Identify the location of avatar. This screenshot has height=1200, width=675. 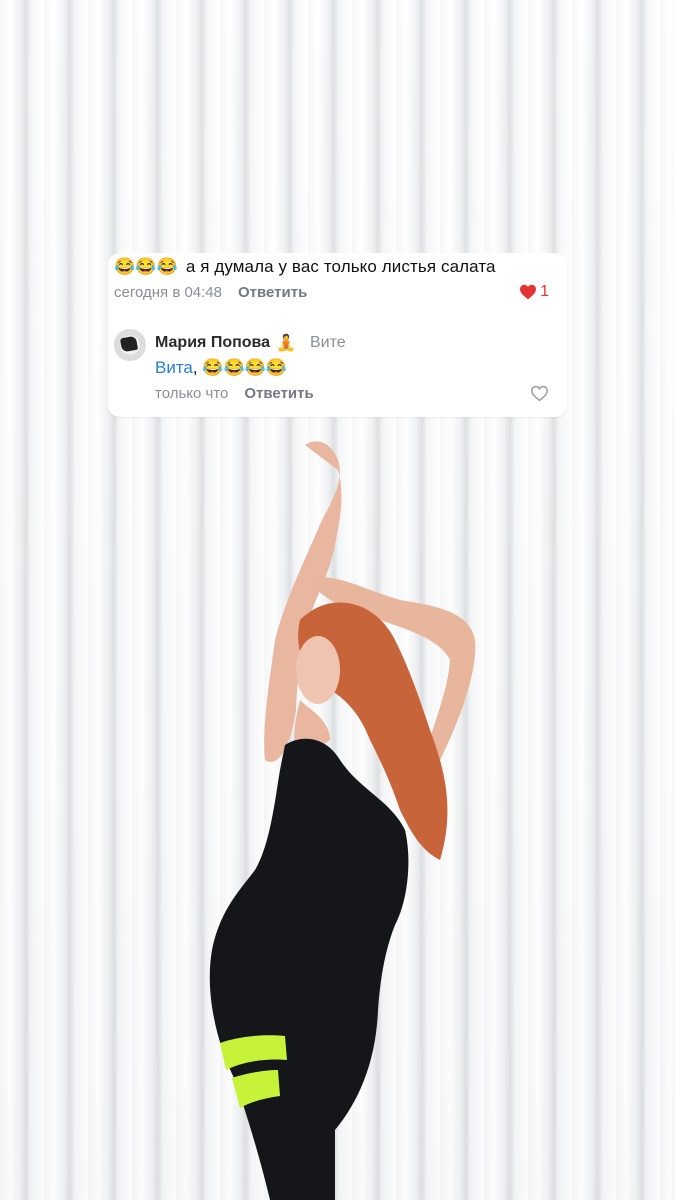
(130, 345).